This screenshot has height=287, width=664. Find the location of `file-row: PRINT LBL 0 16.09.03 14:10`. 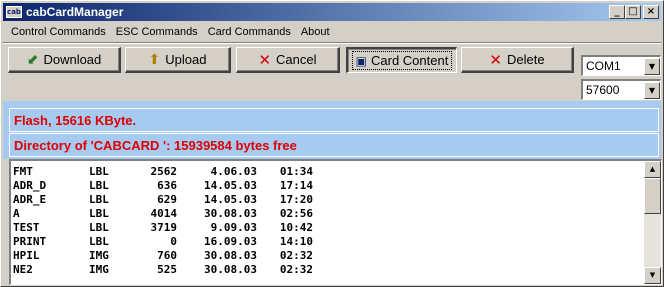

file-row: PRINT LBL 0 16.09.03 14:10 is located at coordinates (329, 241).